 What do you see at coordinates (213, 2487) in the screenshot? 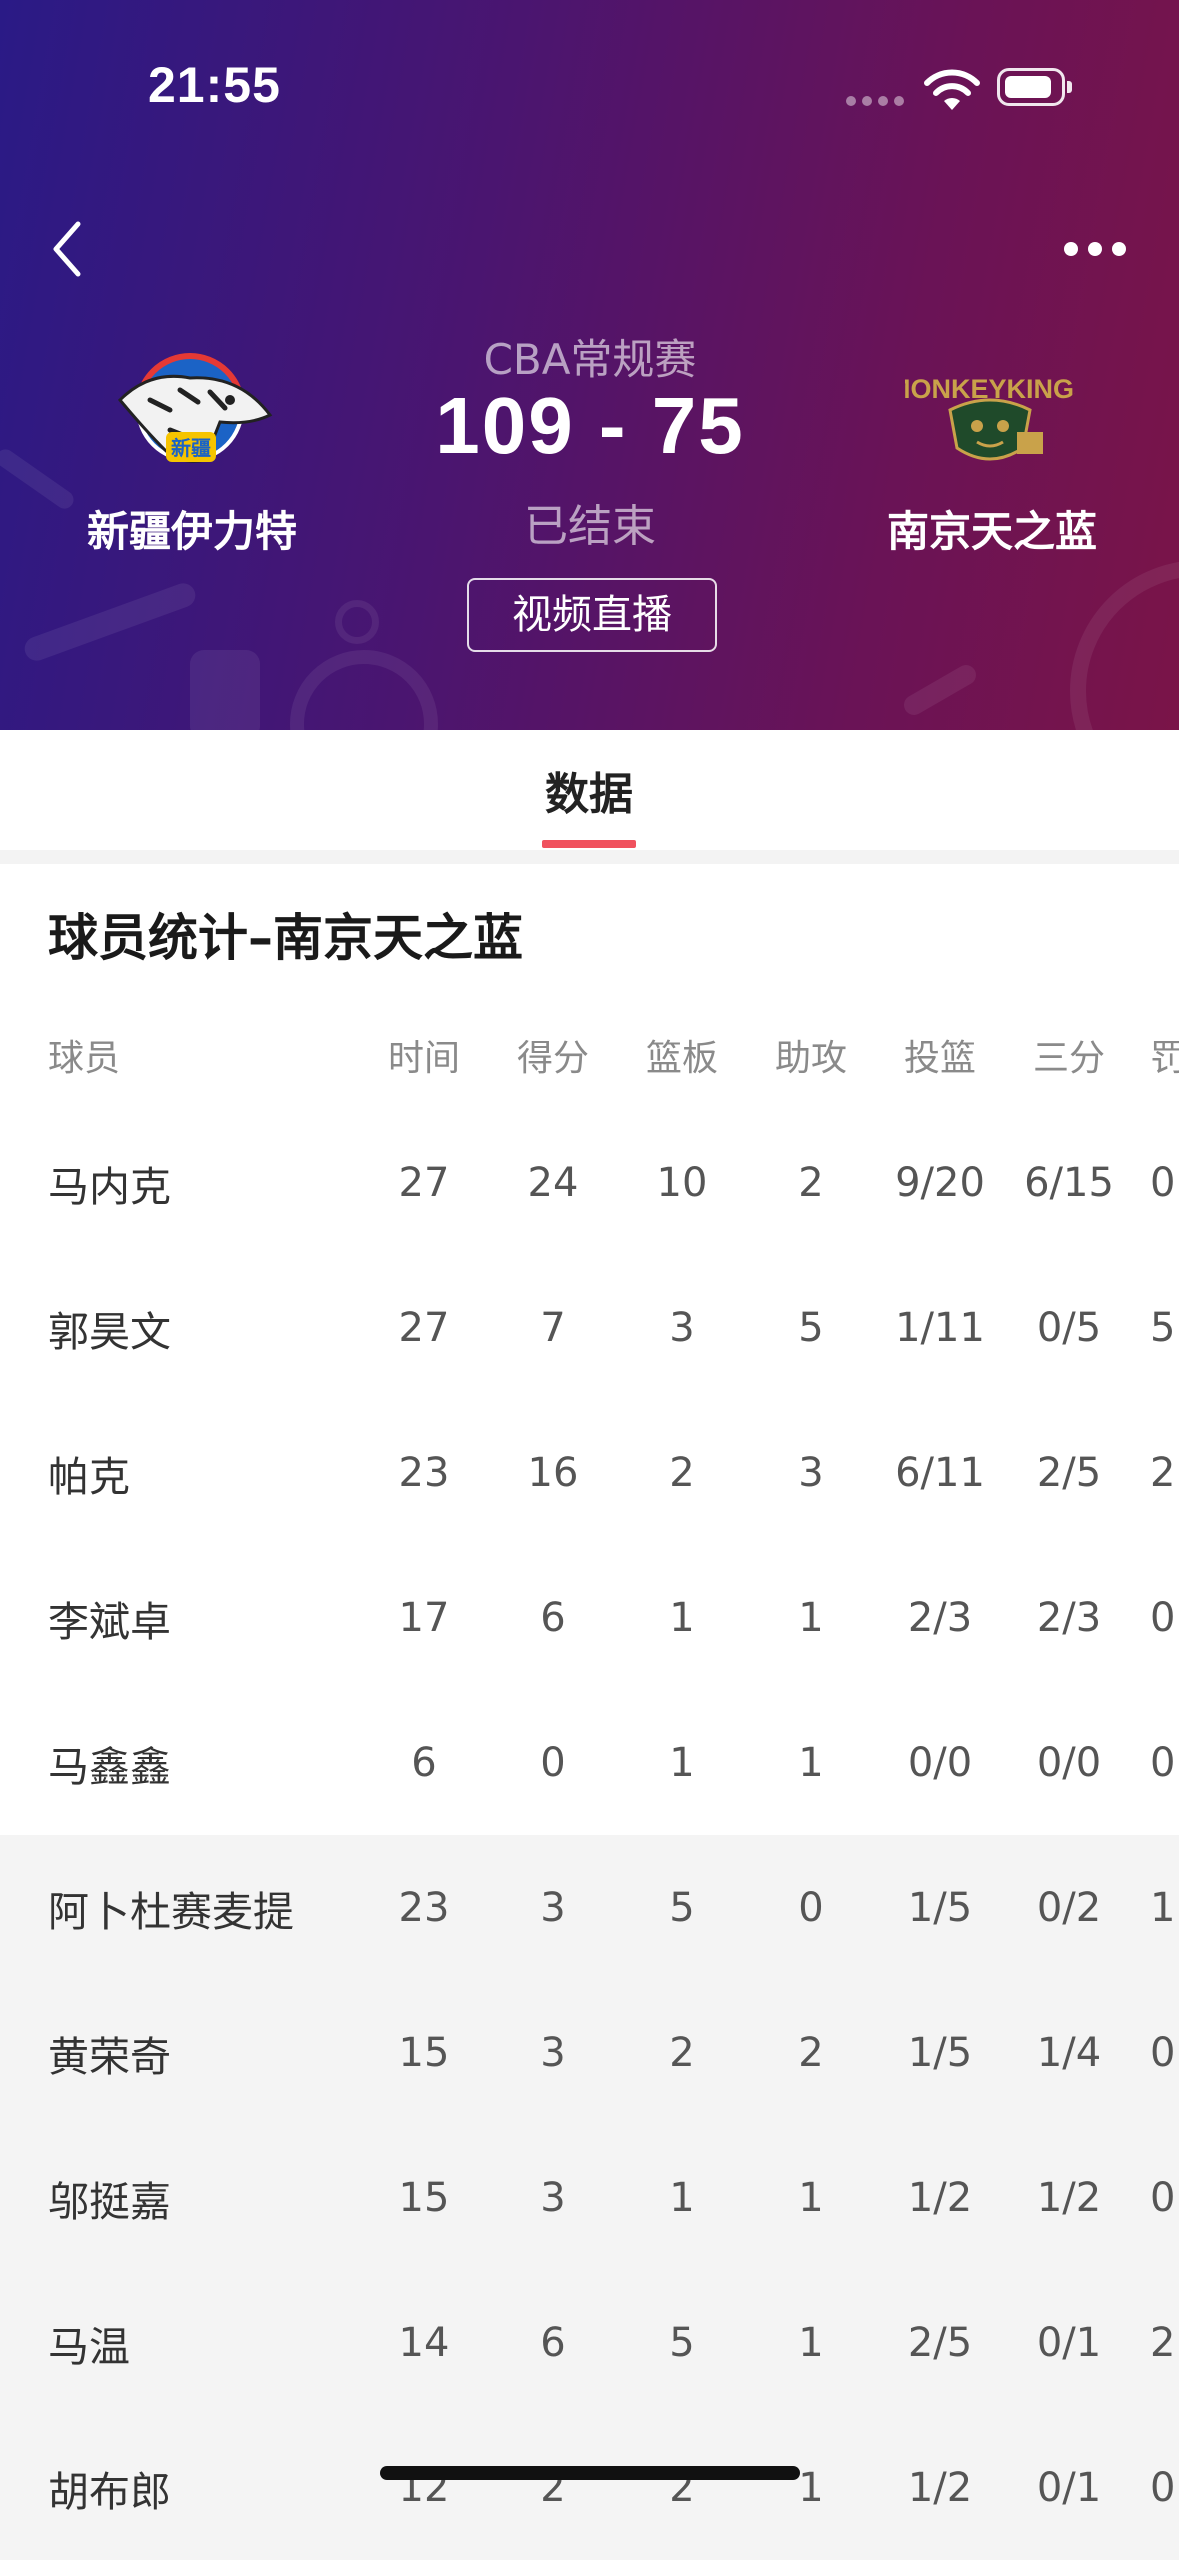
I see `player-name: 胡布郎` at bounding box center [213, 2487].